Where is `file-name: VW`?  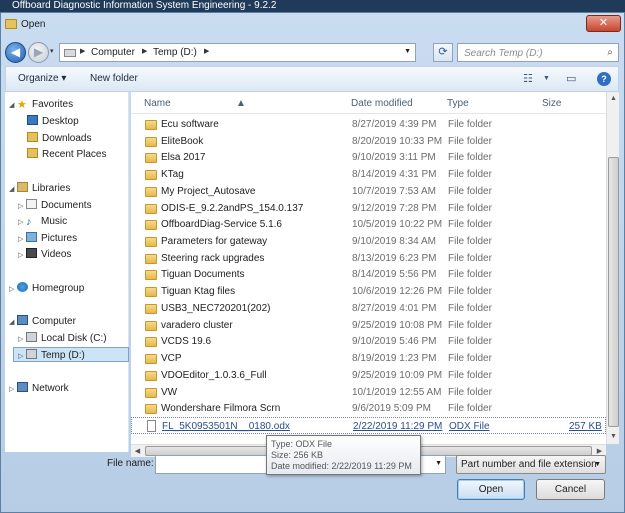
file-name: VW is located at coordinates (169, 392).